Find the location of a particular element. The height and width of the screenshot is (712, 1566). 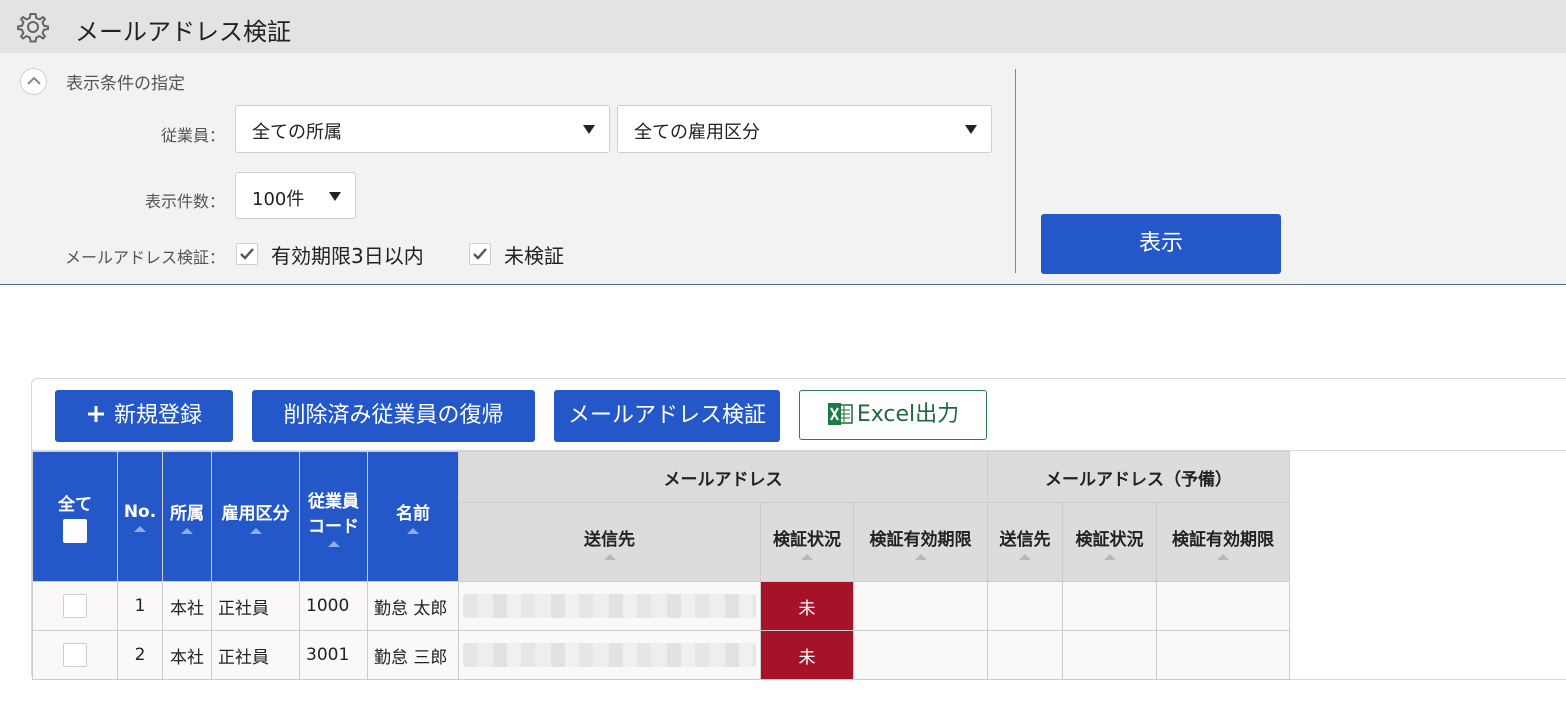

row-employee-code: 1000 is located at coordinates (333, 606).